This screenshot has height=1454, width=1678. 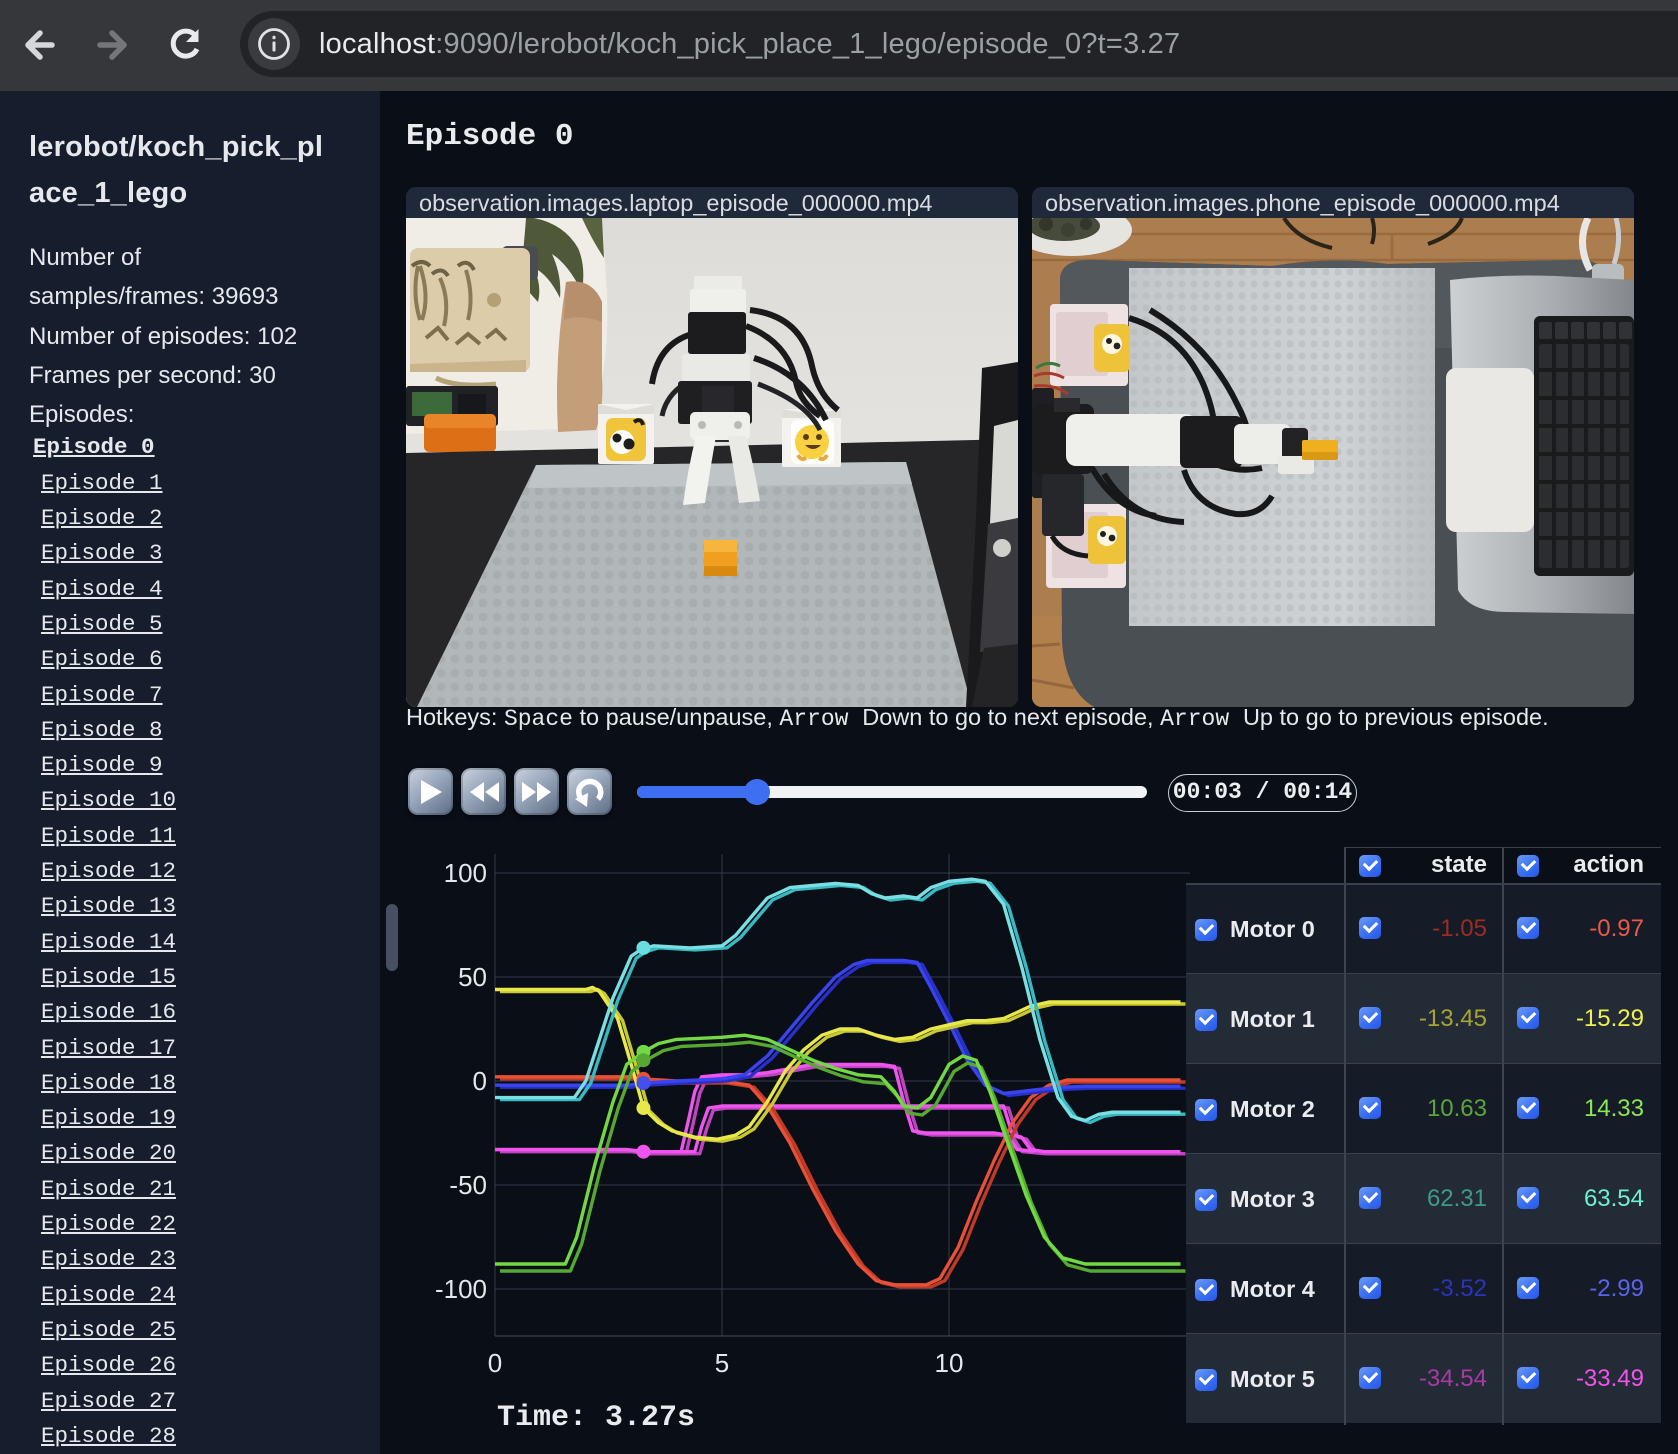 I want to click on svg-text: Time: 3.27s, so click(x=596, y=1418).